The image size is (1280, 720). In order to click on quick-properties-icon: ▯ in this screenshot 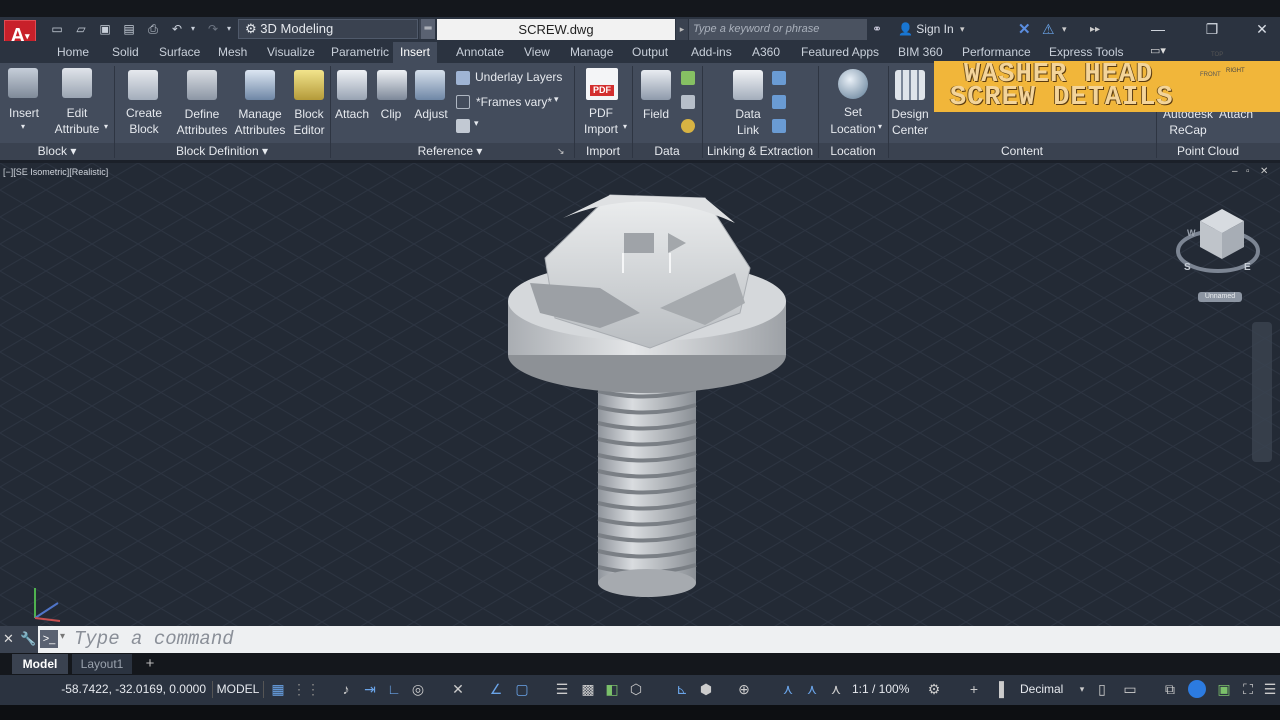, I will do `click(1102, 689)`.